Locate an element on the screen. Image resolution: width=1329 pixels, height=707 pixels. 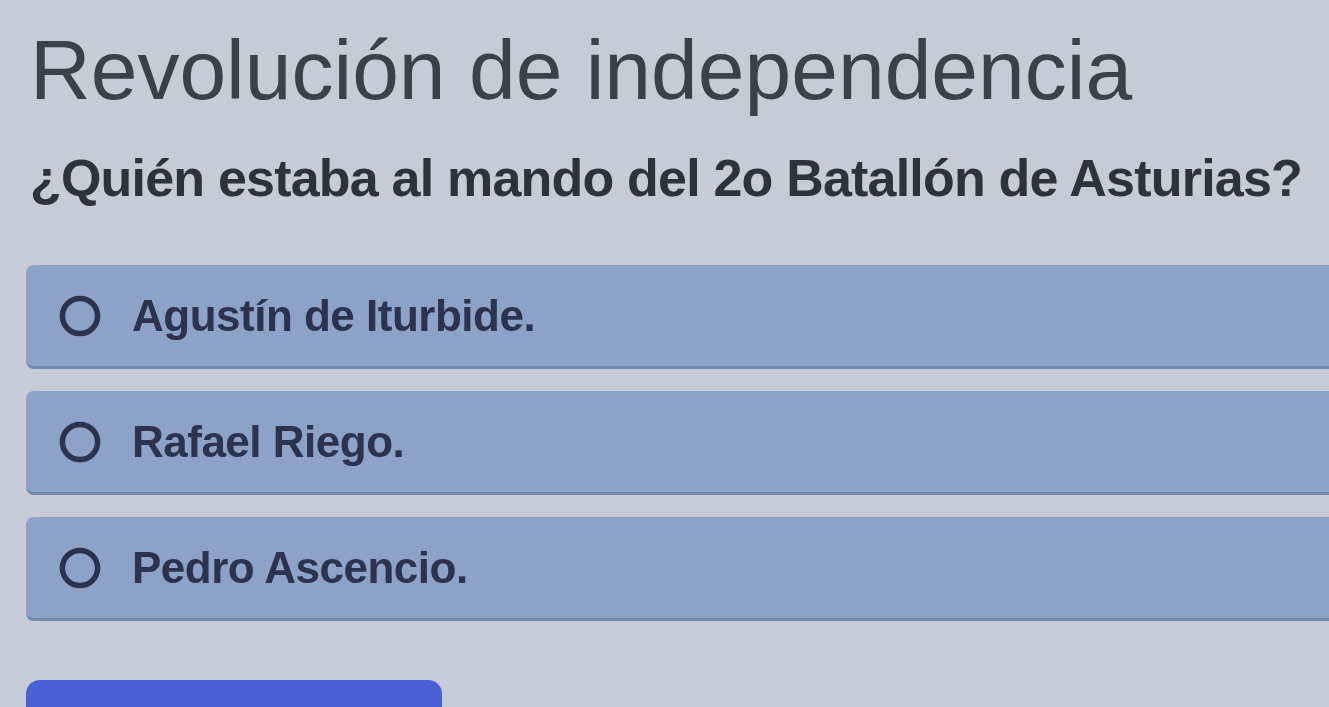
option-label: Pedro Ascencio. is located at coordinates (300, 567).